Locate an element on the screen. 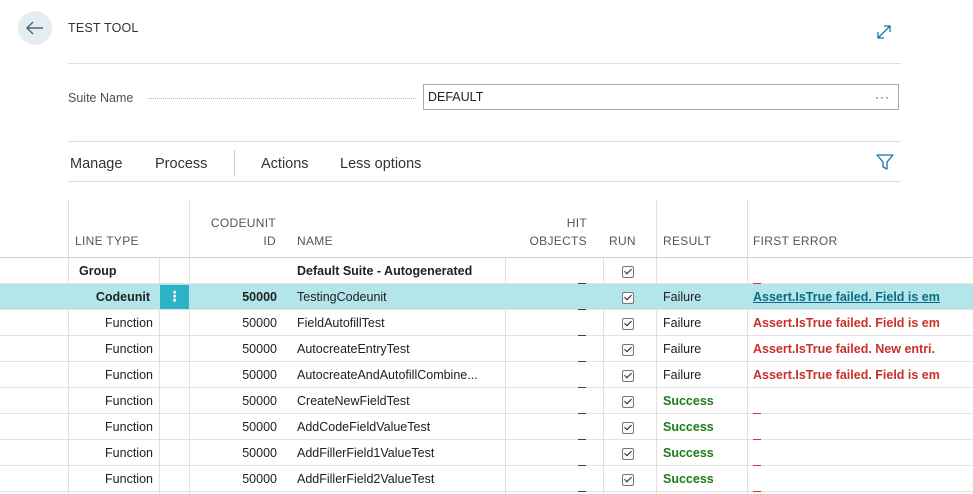 This screenshot has width=973, height=494. back-button is located at coordinates (35, 28).